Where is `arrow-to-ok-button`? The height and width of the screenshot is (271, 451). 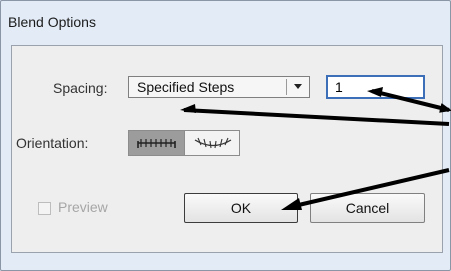 arrow-to-ok-button is located at coordinates (369, 188).